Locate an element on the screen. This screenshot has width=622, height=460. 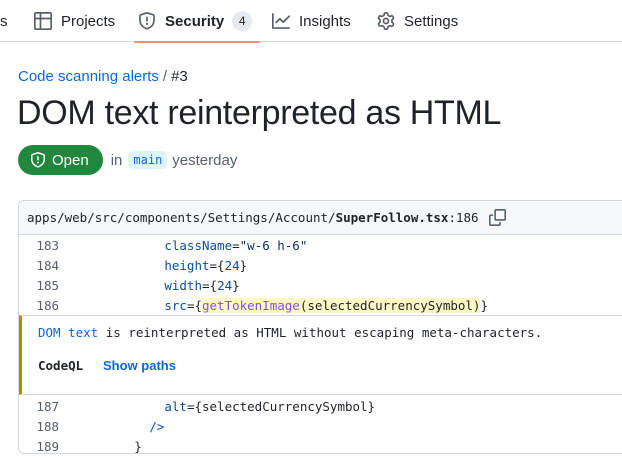
code-text: alt={selectedCurrencySymbol} is located at coordinates (270, 406).